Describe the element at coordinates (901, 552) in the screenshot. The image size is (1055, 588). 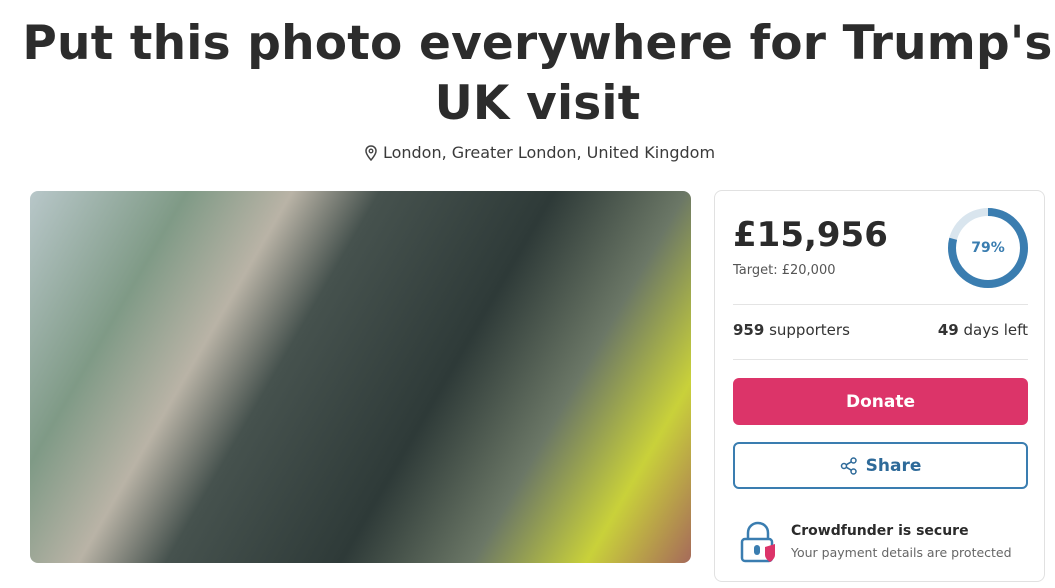
I see `security-subtitle: Your payment details are protected` at that location.